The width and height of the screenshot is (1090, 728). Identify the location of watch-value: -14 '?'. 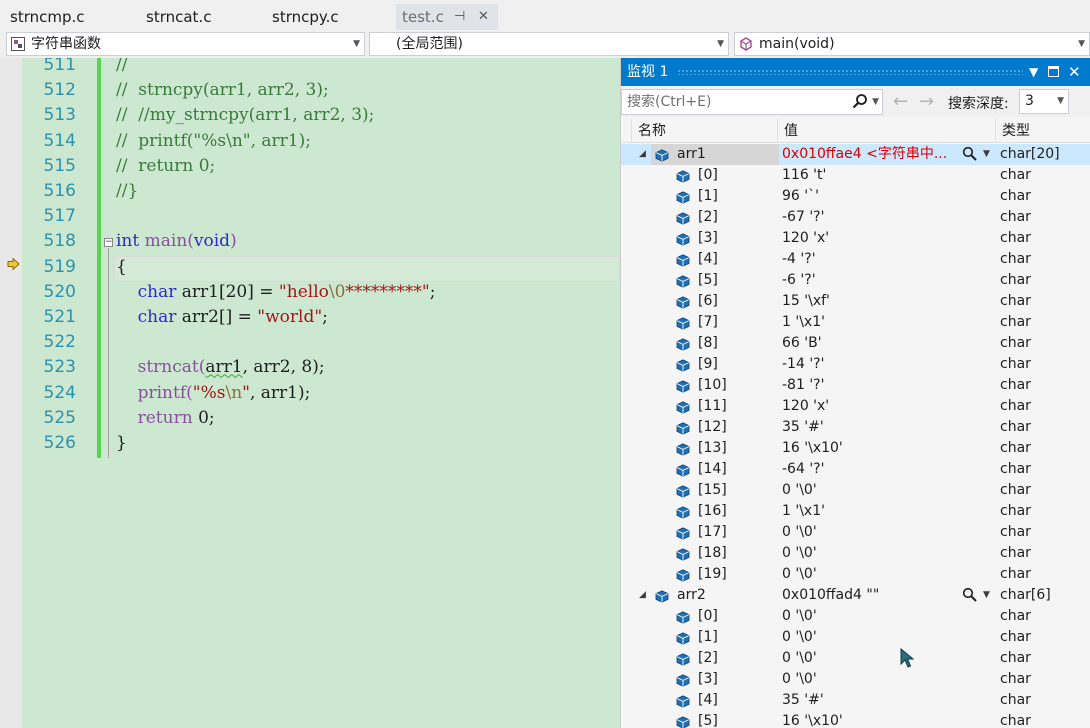
(803, 364).